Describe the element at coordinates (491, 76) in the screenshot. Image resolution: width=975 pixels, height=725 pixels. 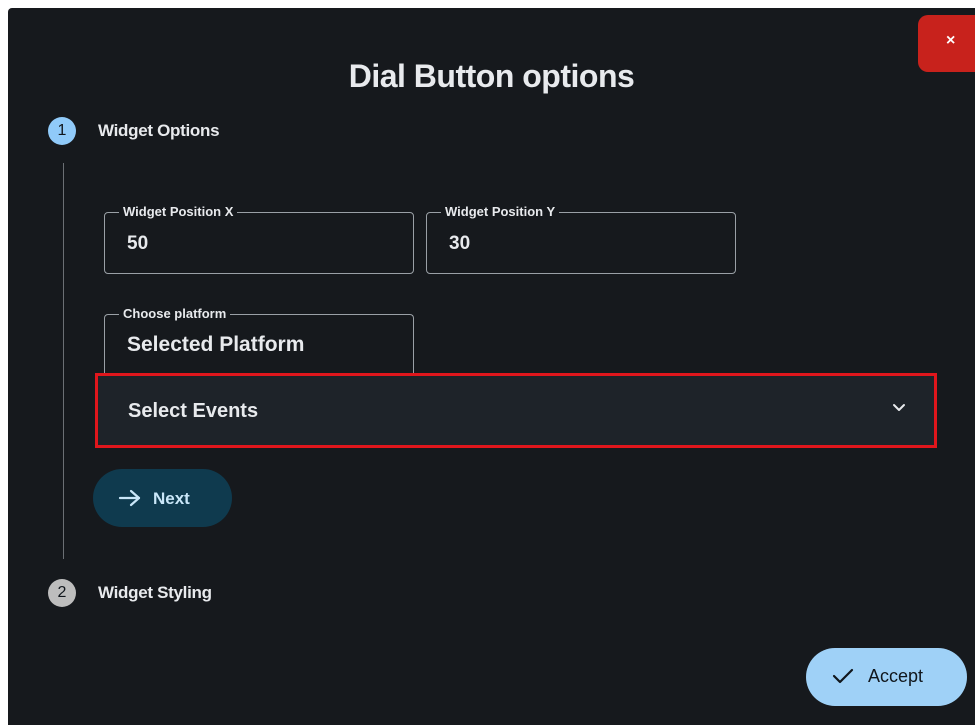
I see `dialog-title: Dial Button options` at that location.